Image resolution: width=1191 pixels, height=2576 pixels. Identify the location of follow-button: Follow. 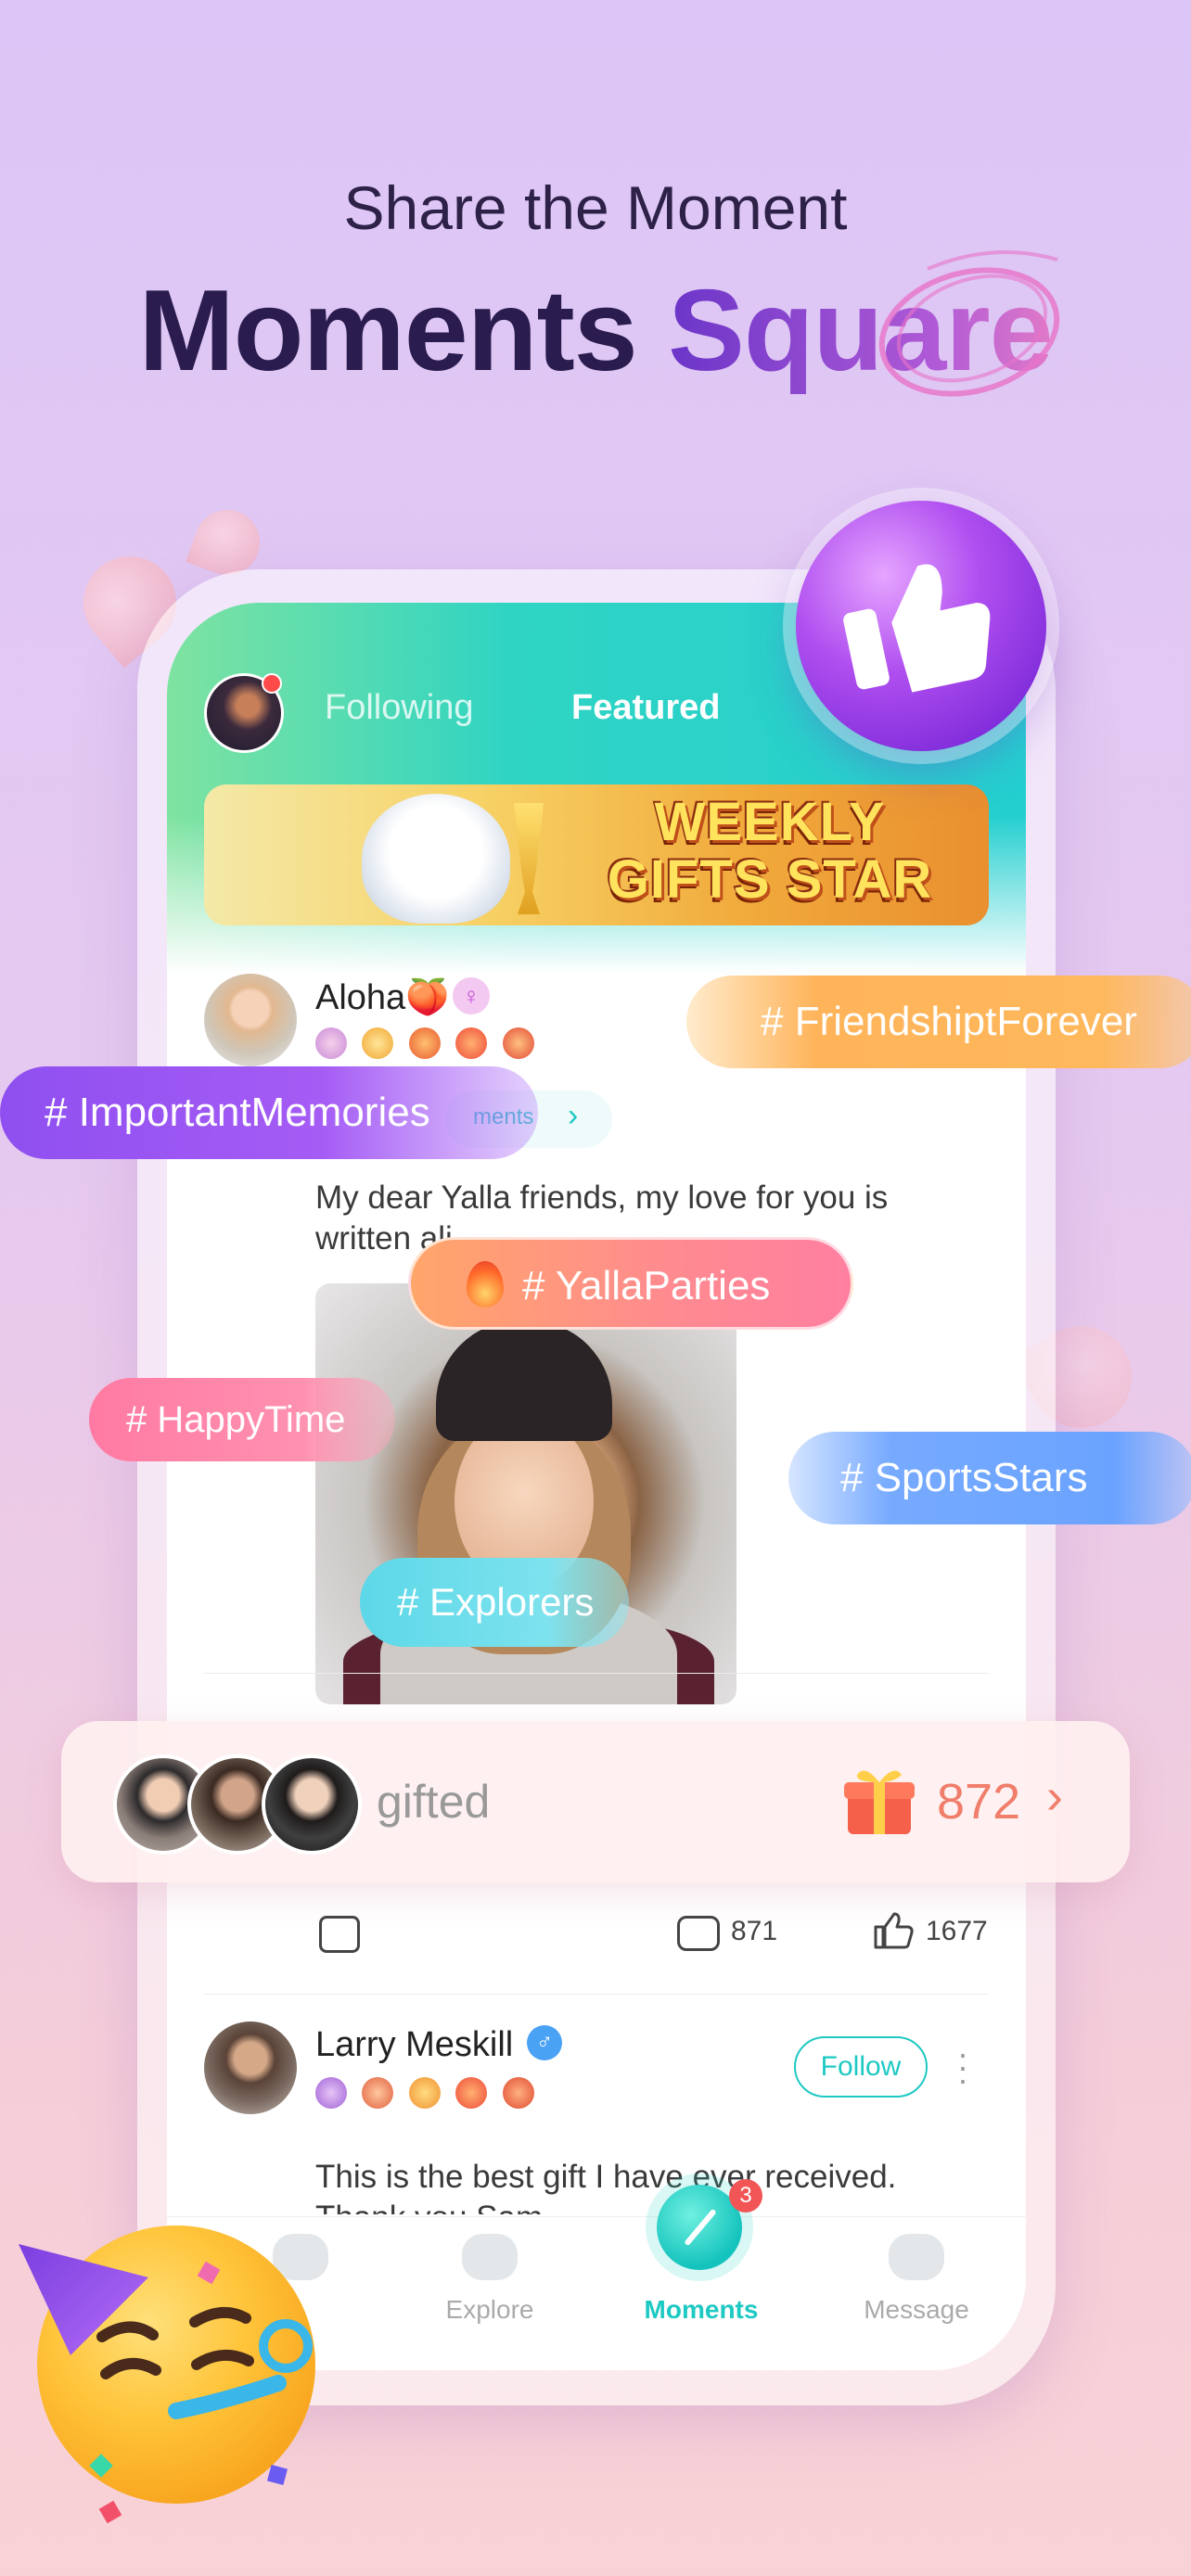
(861, 2067).